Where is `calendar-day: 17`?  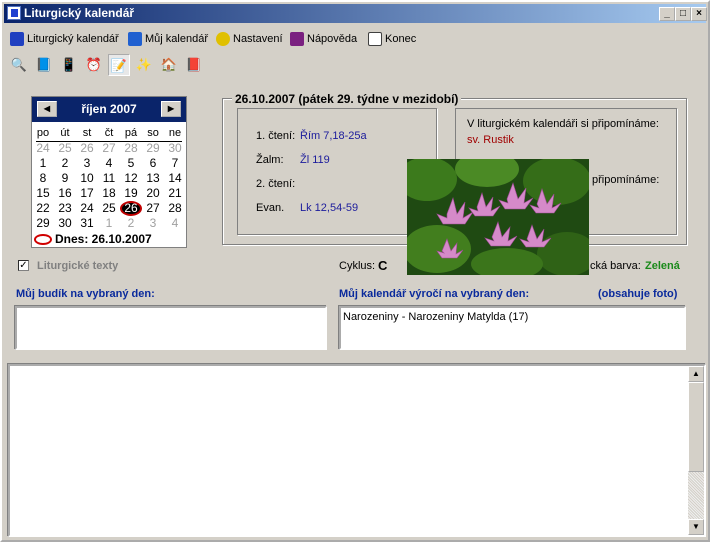 calendar-day: 17 is located at coordinates (87, 193).